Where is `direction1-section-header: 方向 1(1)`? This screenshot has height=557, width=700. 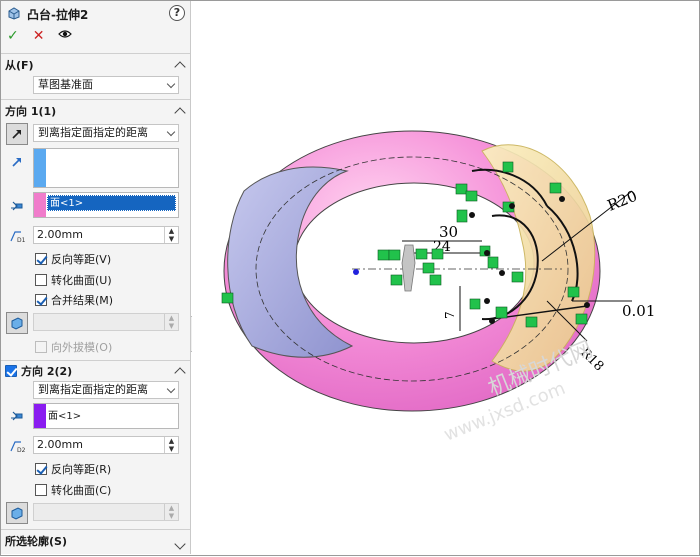
direction1-section-header: 方向 1(1) is located at coordinates (30, 111).